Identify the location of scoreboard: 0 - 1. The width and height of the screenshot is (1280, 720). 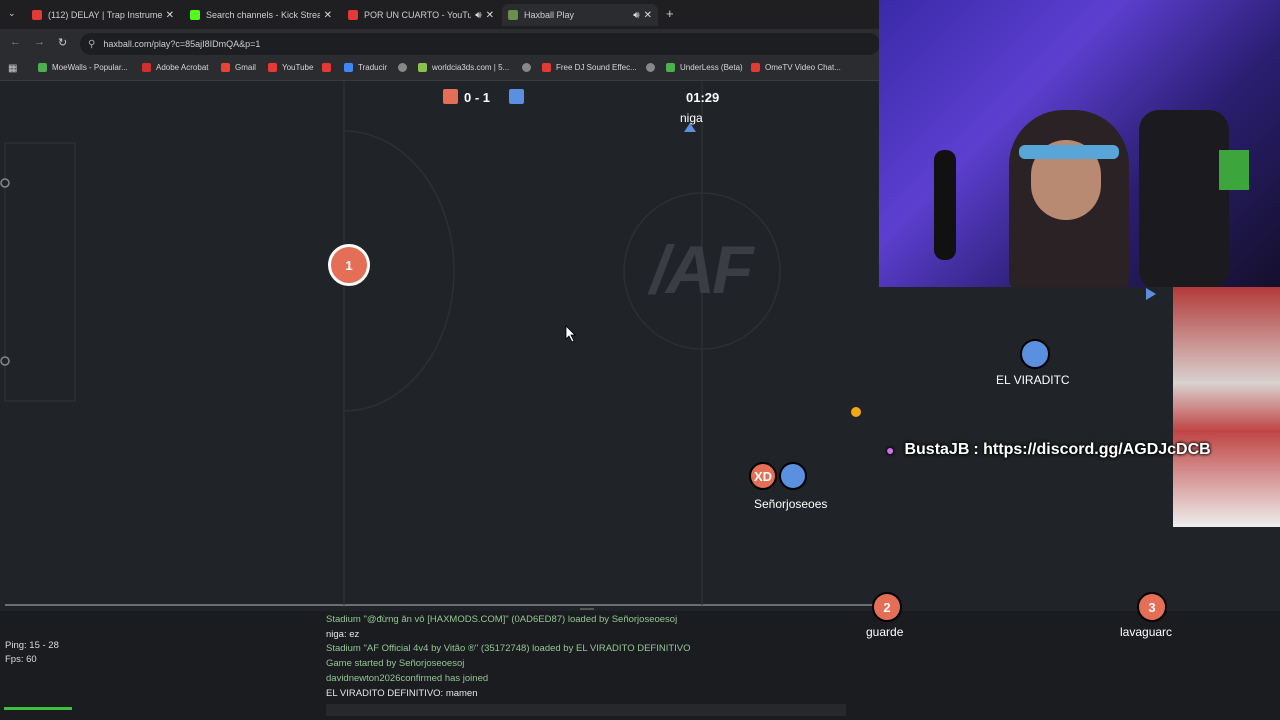
(477, 97).